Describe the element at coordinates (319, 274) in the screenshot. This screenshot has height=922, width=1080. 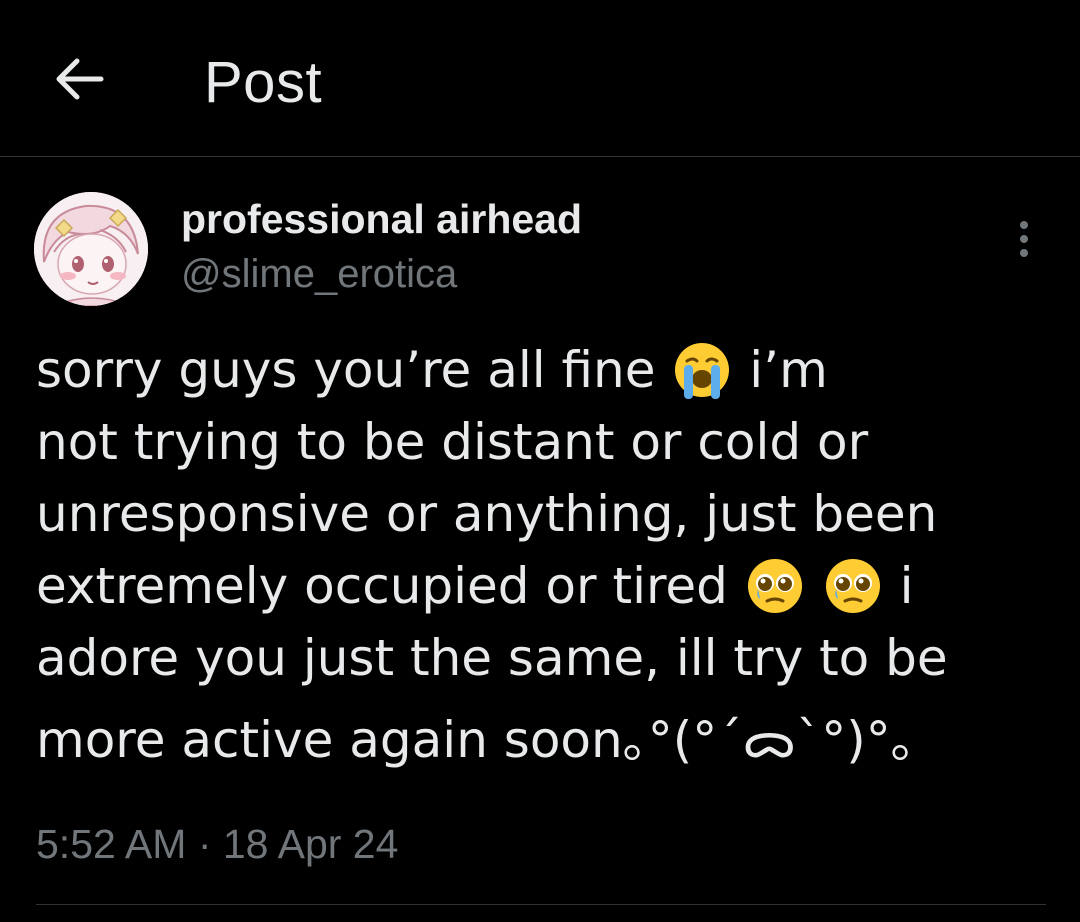
I see `author-handle: @slime_erotica` at that location.